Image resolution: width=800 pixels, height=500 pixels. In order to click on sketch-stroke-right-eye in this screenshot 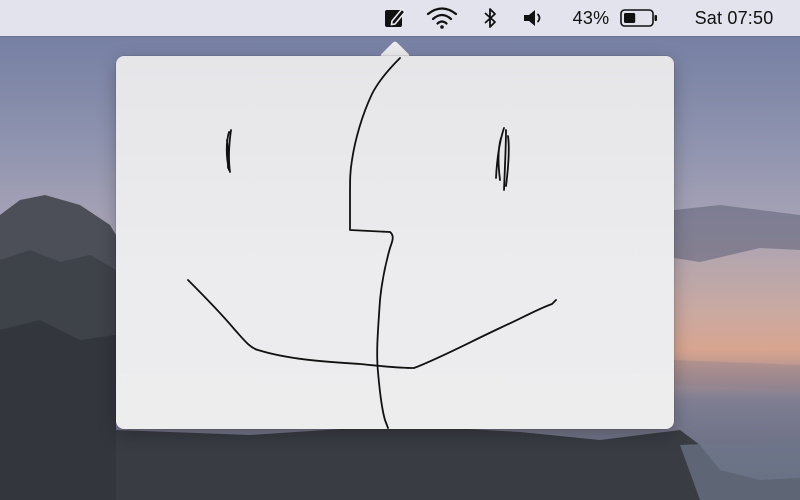, I will do `click(502, 159)`.